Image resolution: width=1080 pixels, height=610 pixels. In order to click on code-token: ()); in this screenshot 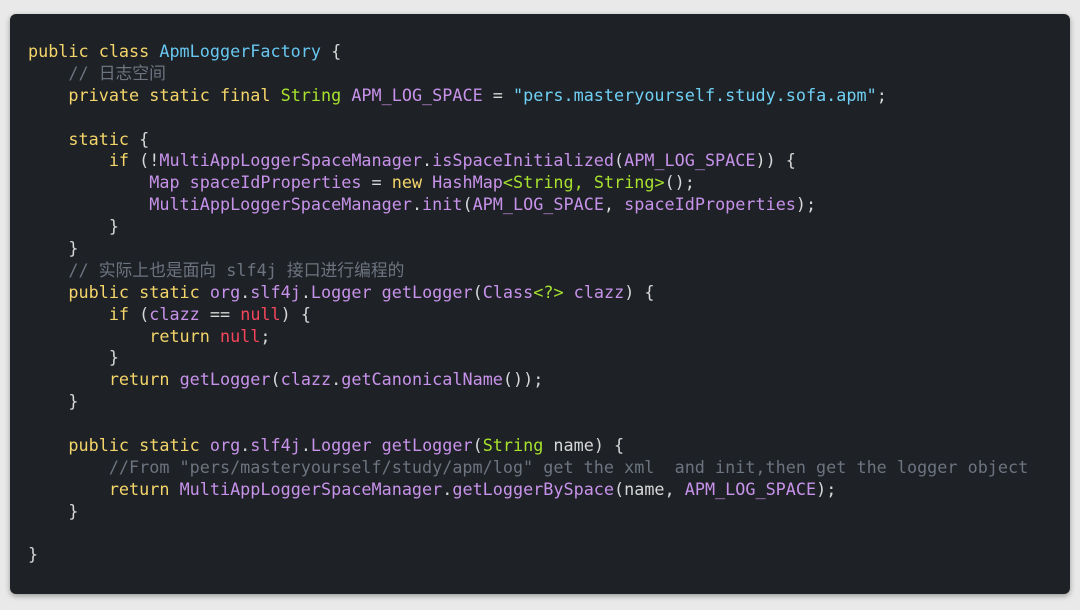, I will do `click(523, 379)`.